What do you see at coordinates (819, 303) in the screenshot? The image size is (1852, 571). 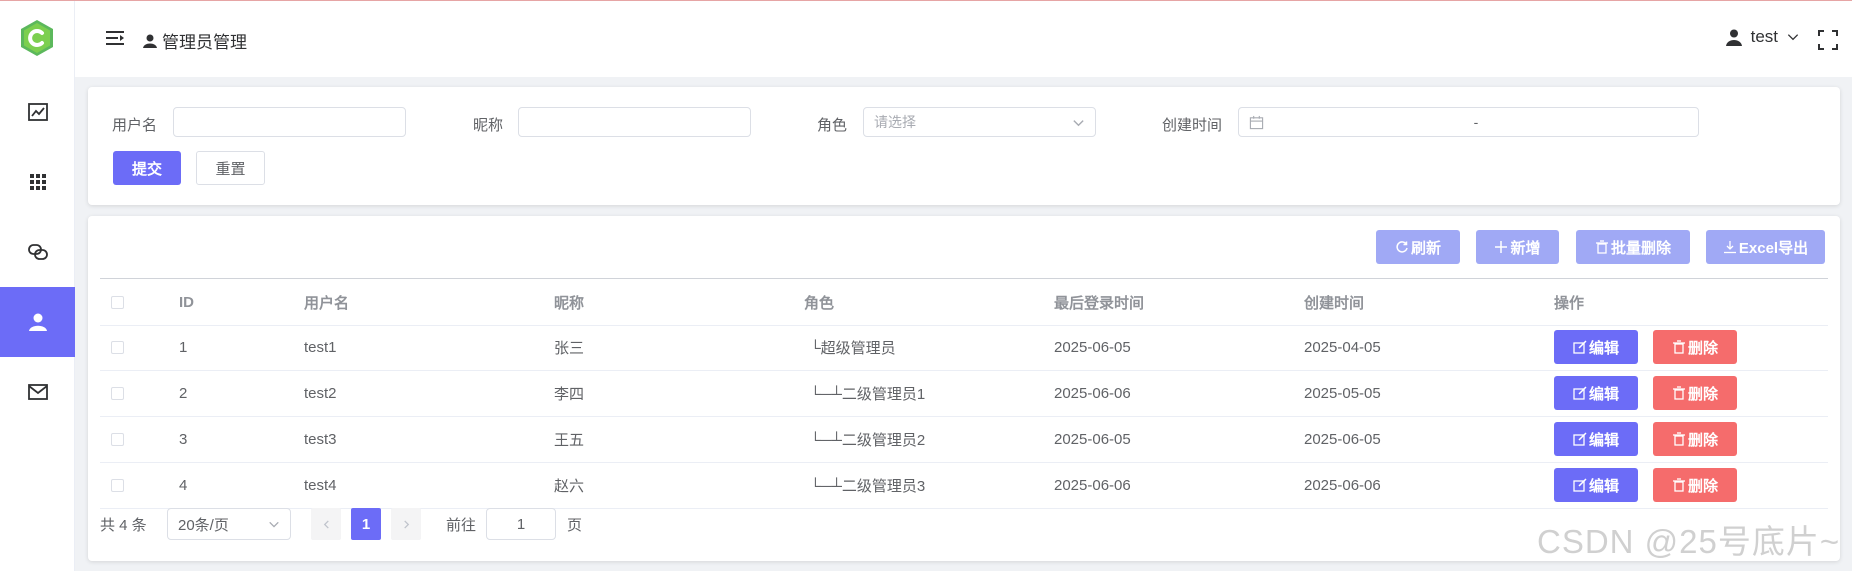 I see `column-header-role: 角色` at bounding box center [819, 303].